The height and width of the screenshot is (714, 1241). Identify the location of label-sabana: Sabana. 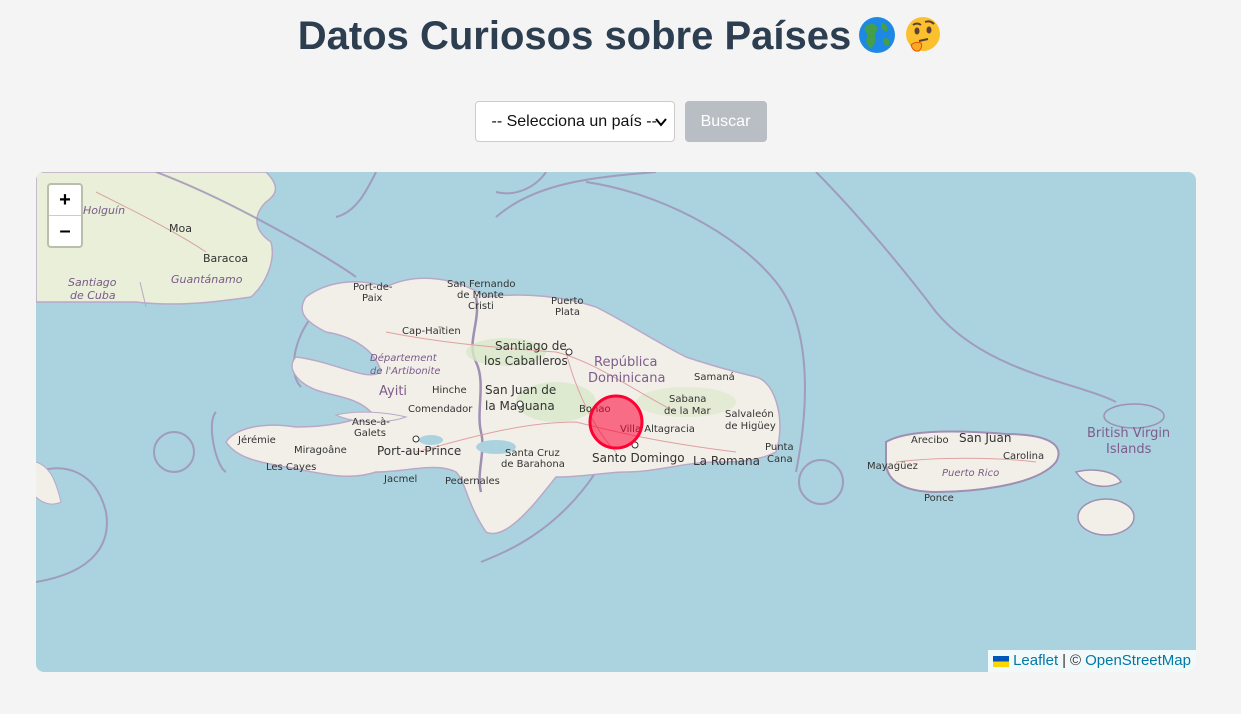
(687, 399).